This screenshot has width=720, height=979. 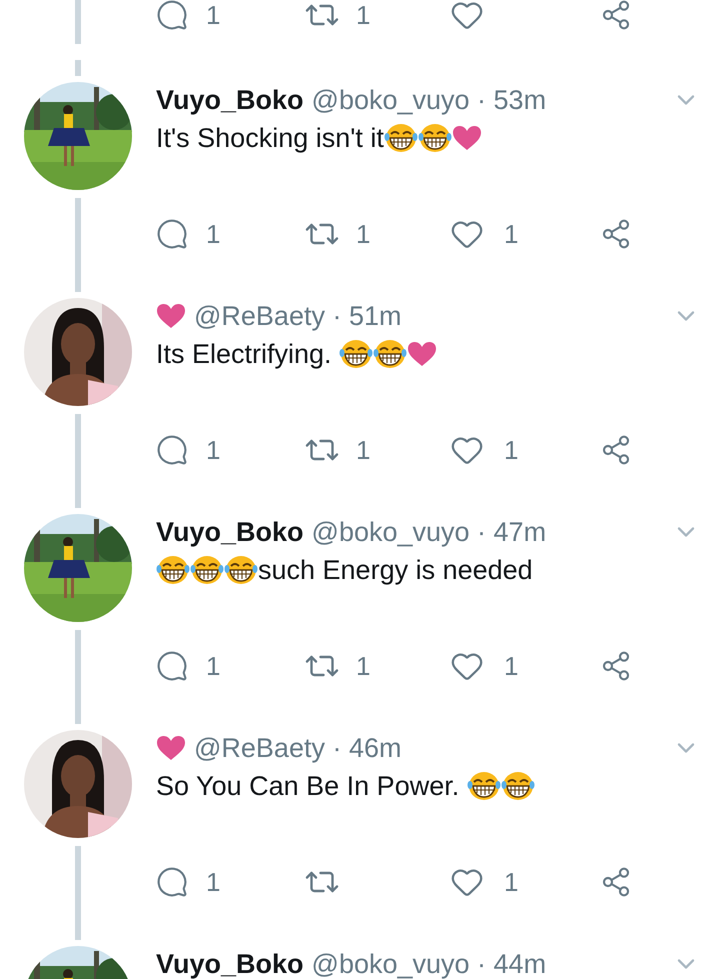 I want to click on handle-and-time: @boko_vuyo · 44m, so click(x=429, y=963).